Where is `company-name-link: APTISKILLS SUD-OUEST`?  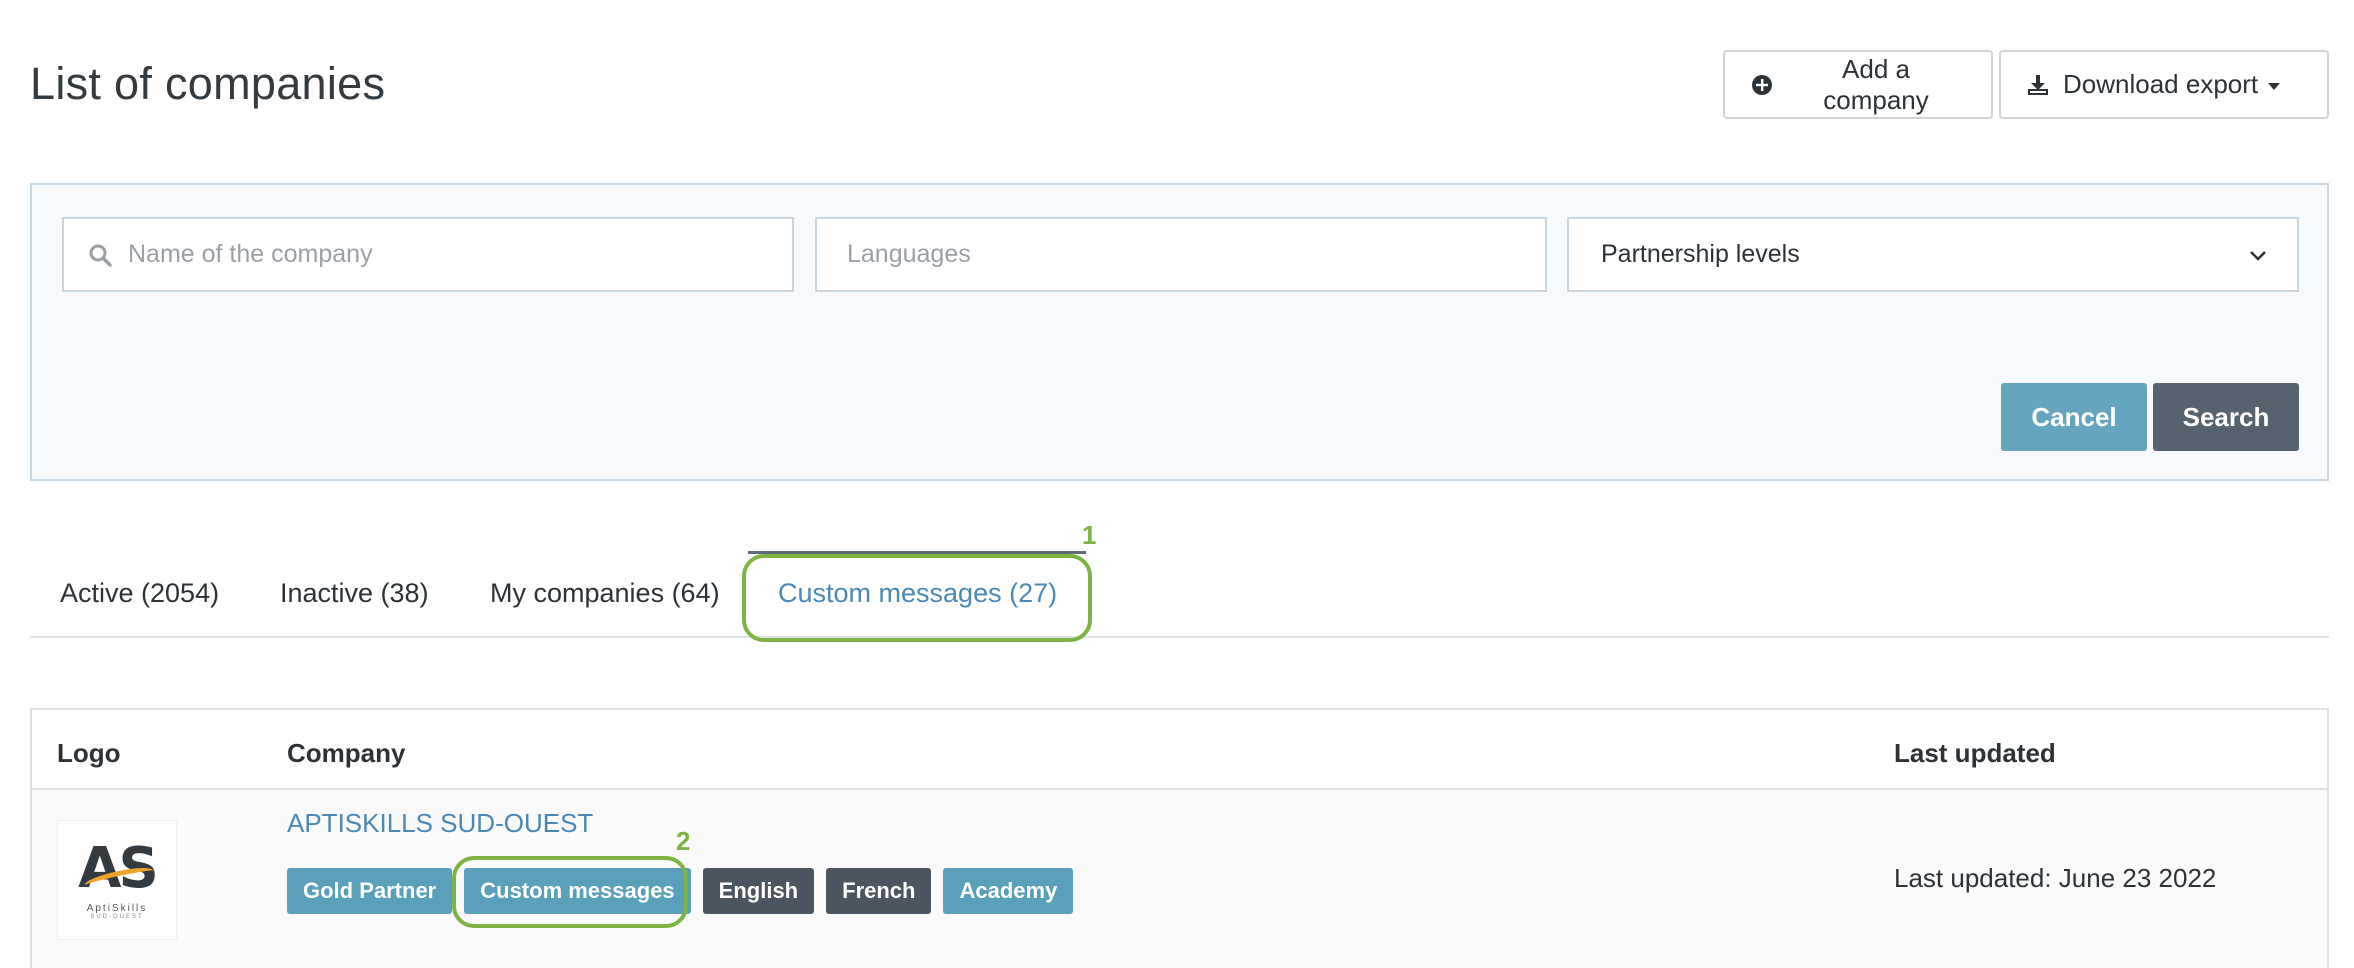 company-name-link: APTISKILLS SUD-OUEST is located at coordinates (440, 823).